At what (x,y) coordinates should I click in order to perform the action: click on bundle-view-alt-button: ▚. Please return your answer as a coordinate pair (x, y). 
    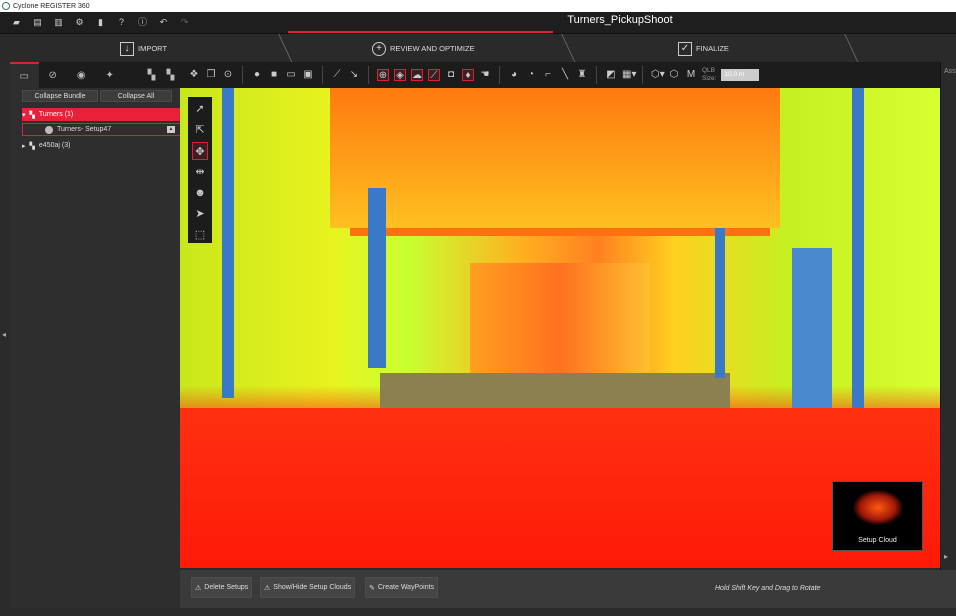
    Looking at the image, I should click on (170, 75).